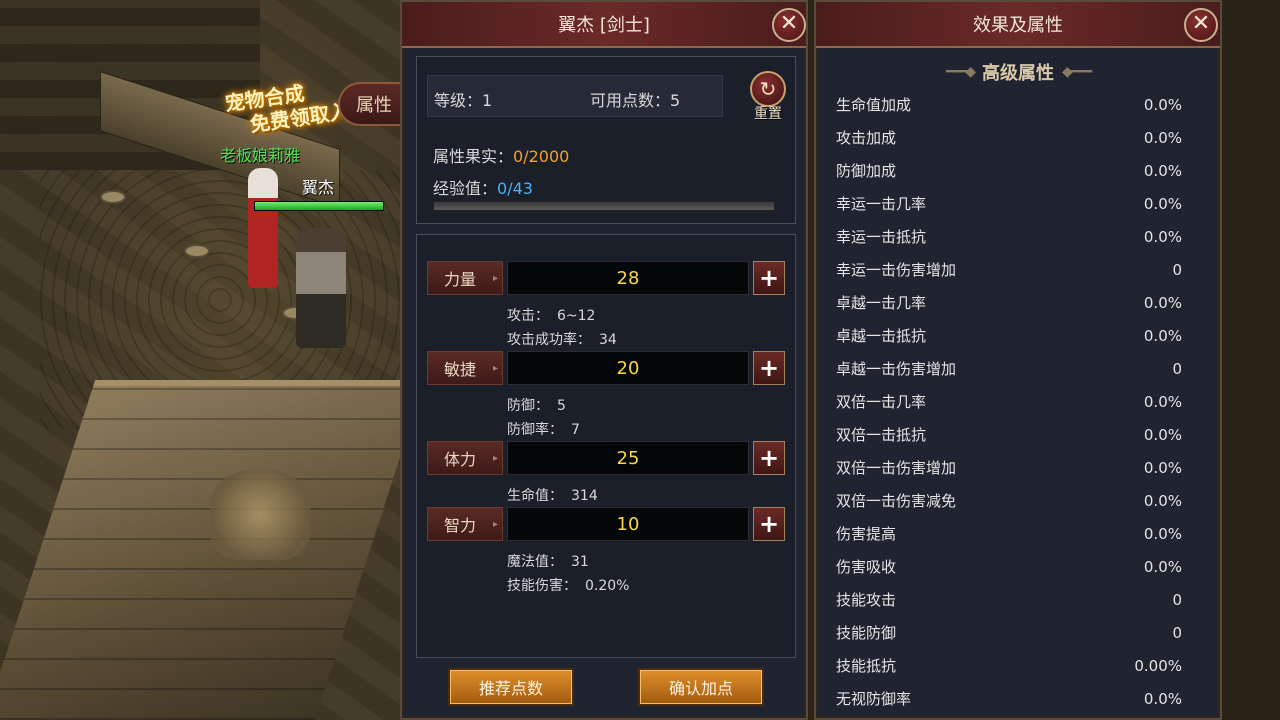 The height and width of the screenshot is (720, 1280). Describe the element at coordinates (1021, 368) in the screenshot. I see `attribute-row: 卓越一击伤害增加 0` at that location.